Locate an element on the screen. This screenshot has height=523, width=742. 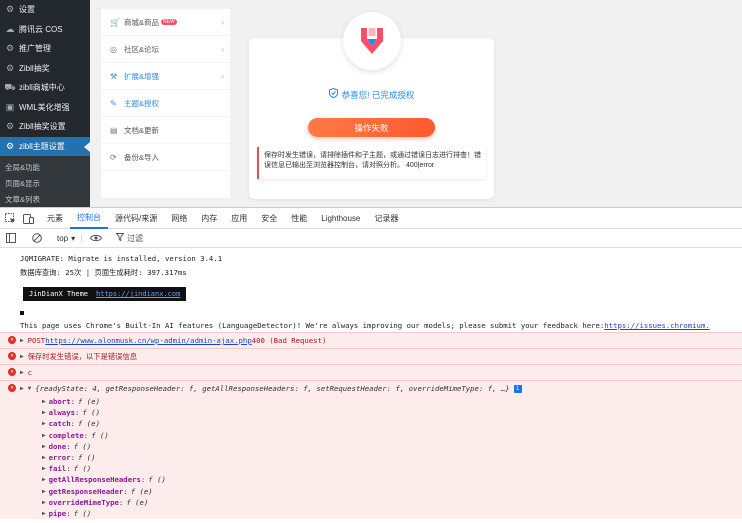
inspect-element-icon is located at coordinates (10, 218).